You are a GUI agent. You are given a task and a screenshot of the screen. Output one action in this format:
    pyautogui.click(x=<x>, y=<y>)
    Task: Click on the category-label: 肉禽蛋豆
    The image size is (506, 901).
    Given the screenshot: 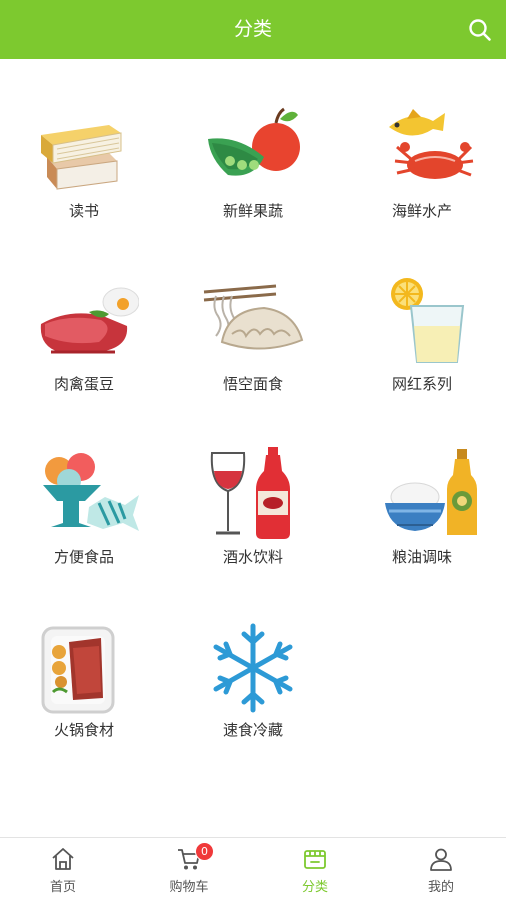 What is the action you would take?
    pyautogui.click(x=83, y=384)
    